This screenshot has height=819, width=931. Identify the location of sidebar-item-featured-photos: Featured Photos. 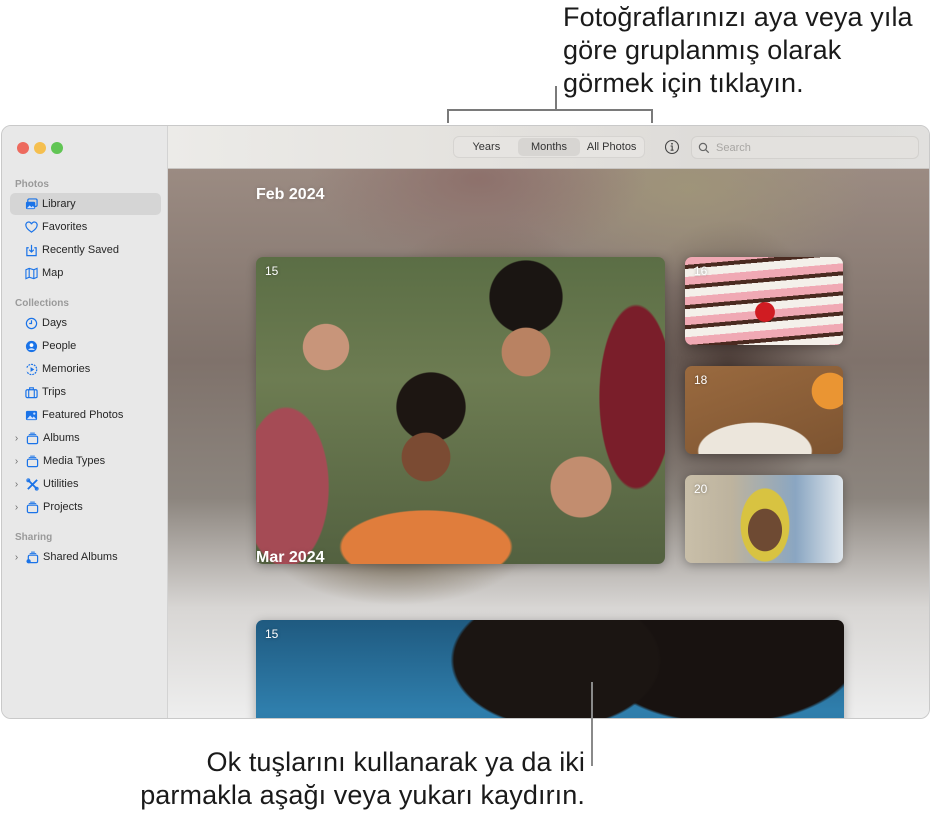
(85, 415).